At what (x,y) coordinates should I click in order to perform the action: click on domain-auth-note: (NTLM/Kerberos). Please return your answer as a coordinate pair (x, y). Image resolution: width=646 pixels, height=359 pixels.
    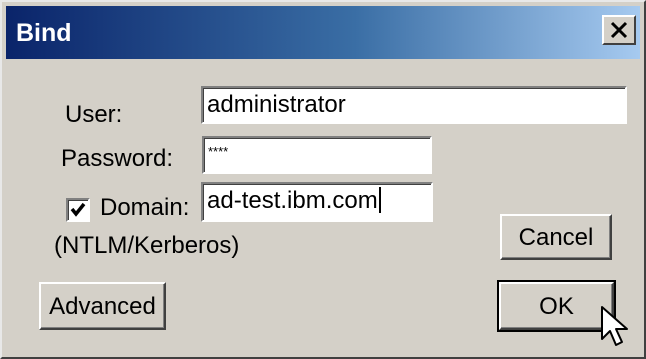
    Looking at the image, I should click on (147, 245).